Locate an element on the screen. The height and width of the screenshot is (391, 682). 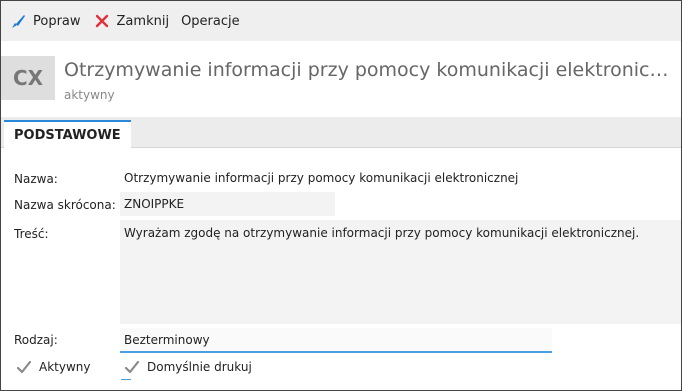
tab-basic: PODSTAWOWE is located at coordinates (67, 134).